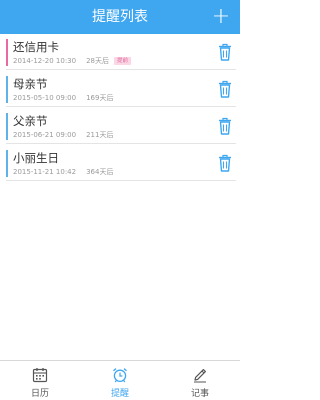 This screenshot has width=320, height=400. Describe the element at coordinates (30, 84) in the screenshot. I see `reminder-name: 母亲节` at that location.